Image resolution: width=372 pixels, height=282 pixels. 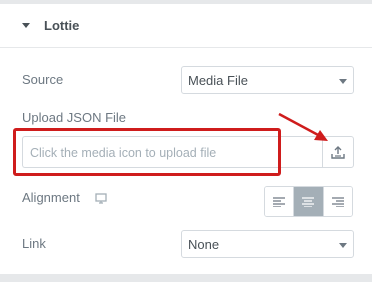 I want to click on alignment-choices, so click(x=308, y=201).